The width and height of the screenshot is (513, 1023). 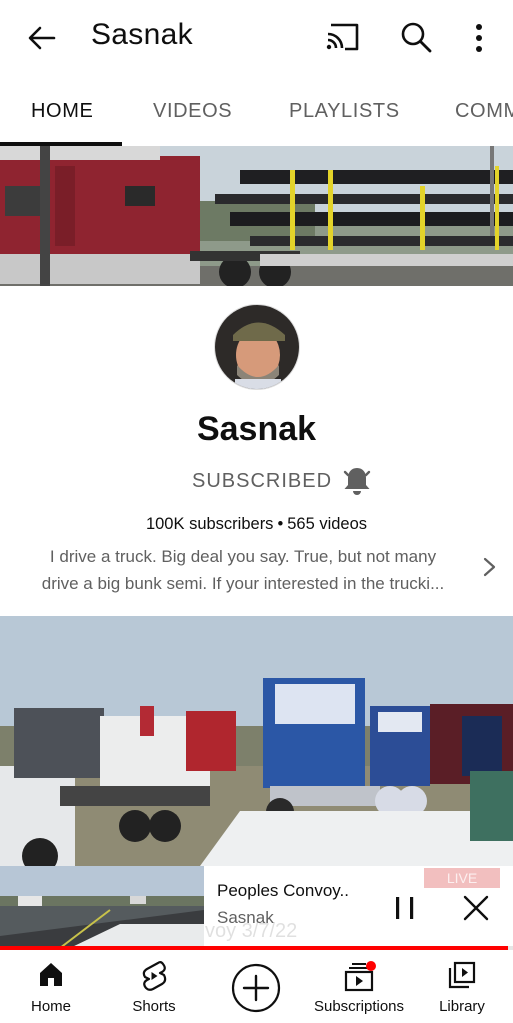 I want to click on notification-bell-icon, so click(x=357, y=481).